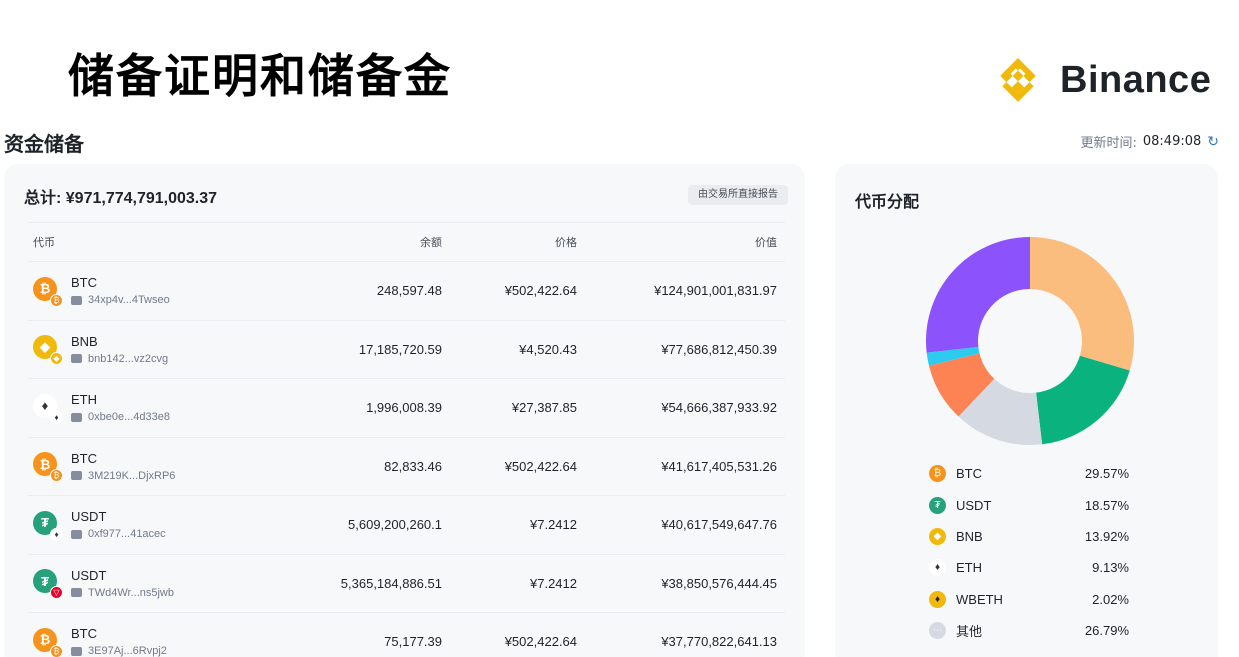  What do you see at coordinates (391, 583) in the screenshot?
I see `balance-cell: 5,365,184,886.51` at bounding box center [391, 583].